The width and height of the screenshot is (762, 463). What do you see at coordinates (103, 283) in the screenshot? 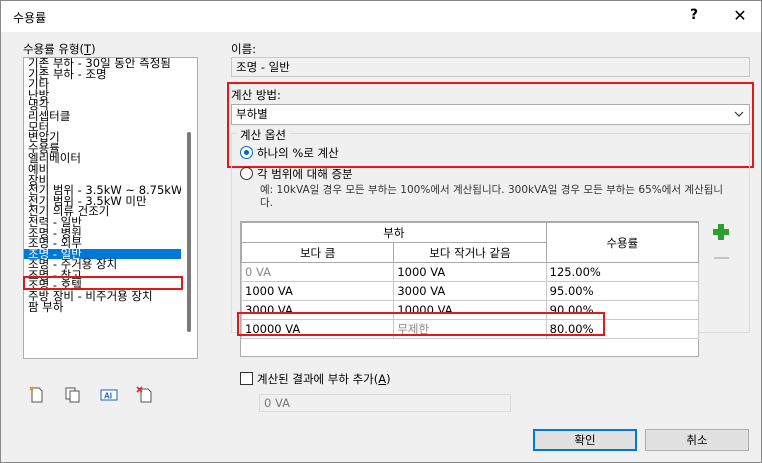
I see `selected-item-highlight` at bounding box center [103, 283].